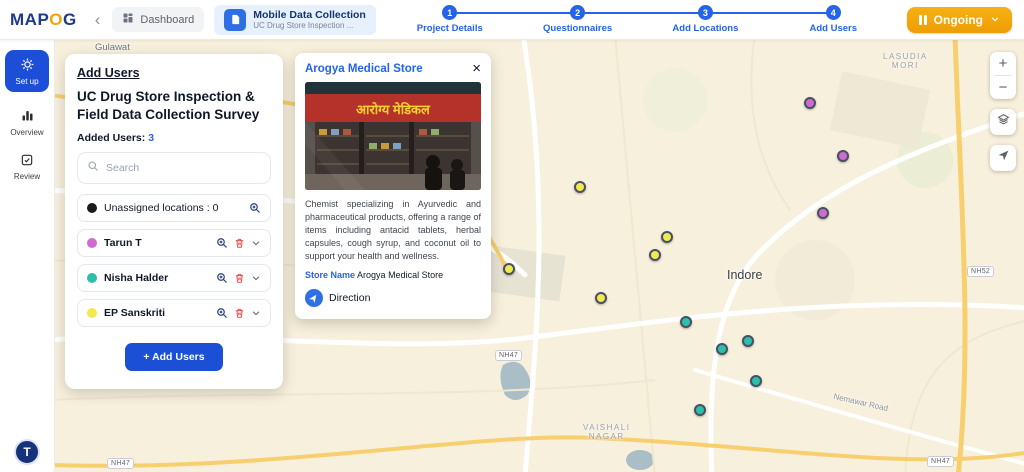  What do you see at coordinates (174, 357) in the screenshot?
I see `add-users-button: + Add Users` at bounding box center [174, 357].